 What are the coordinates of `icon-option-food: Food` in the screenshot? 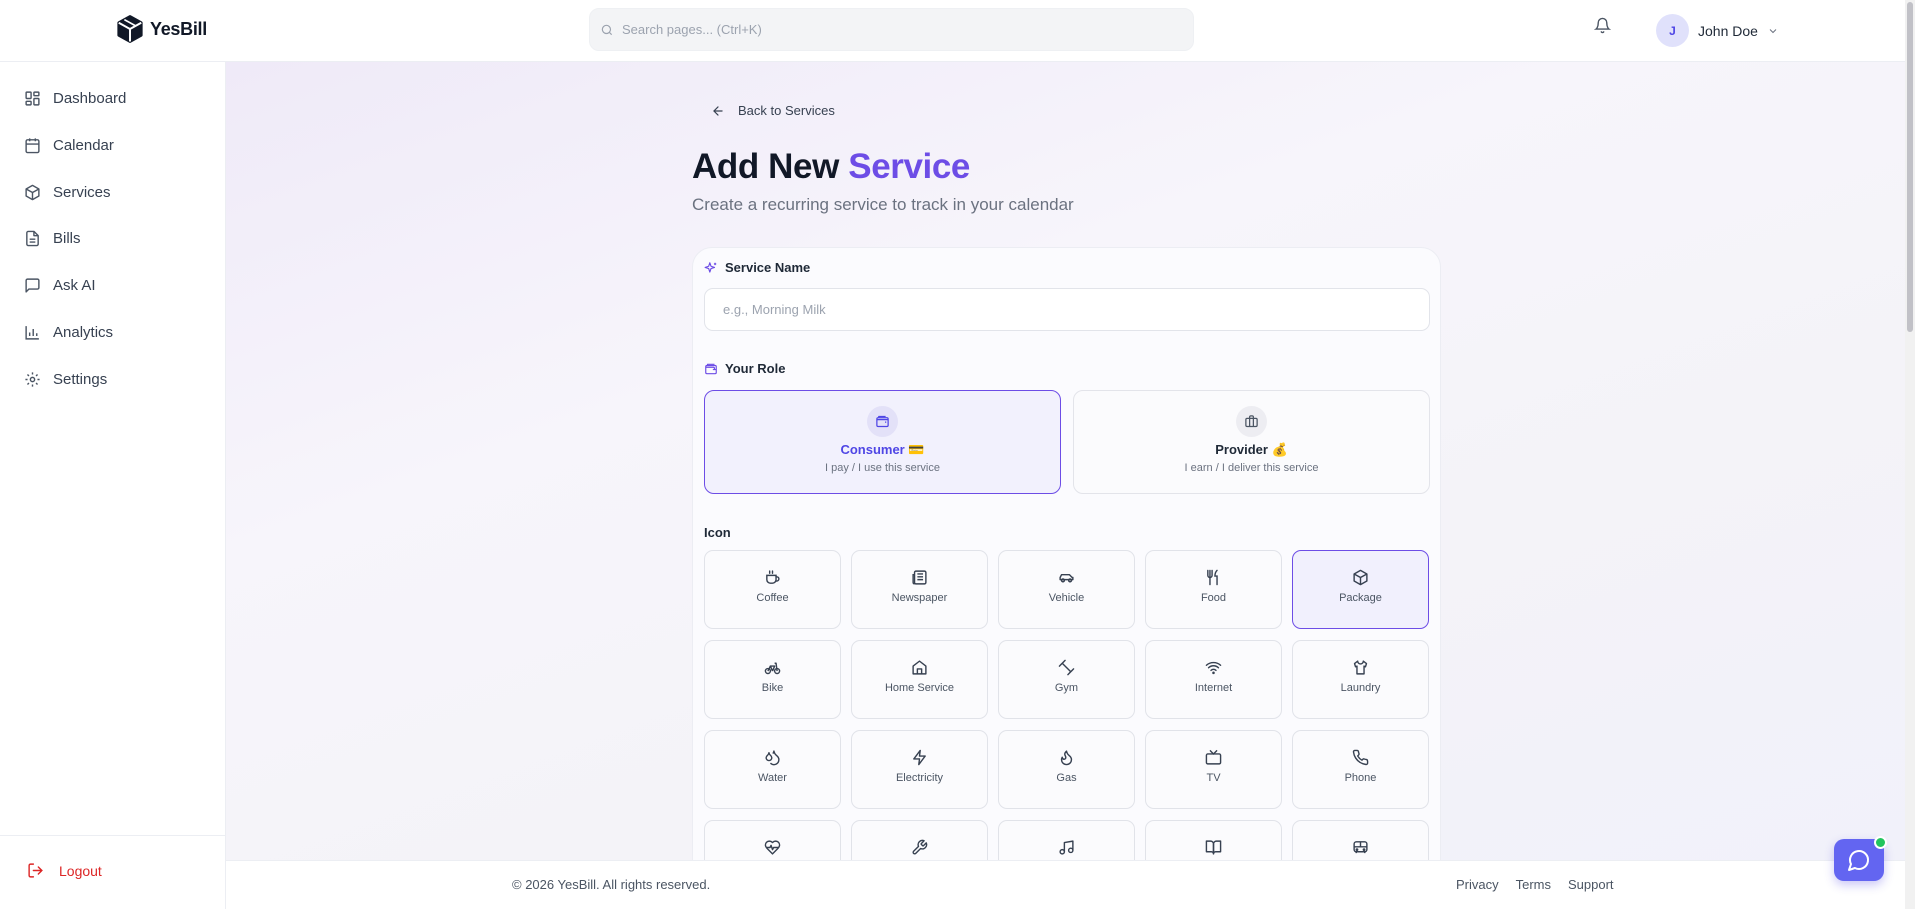 It's located at (1213, 589).